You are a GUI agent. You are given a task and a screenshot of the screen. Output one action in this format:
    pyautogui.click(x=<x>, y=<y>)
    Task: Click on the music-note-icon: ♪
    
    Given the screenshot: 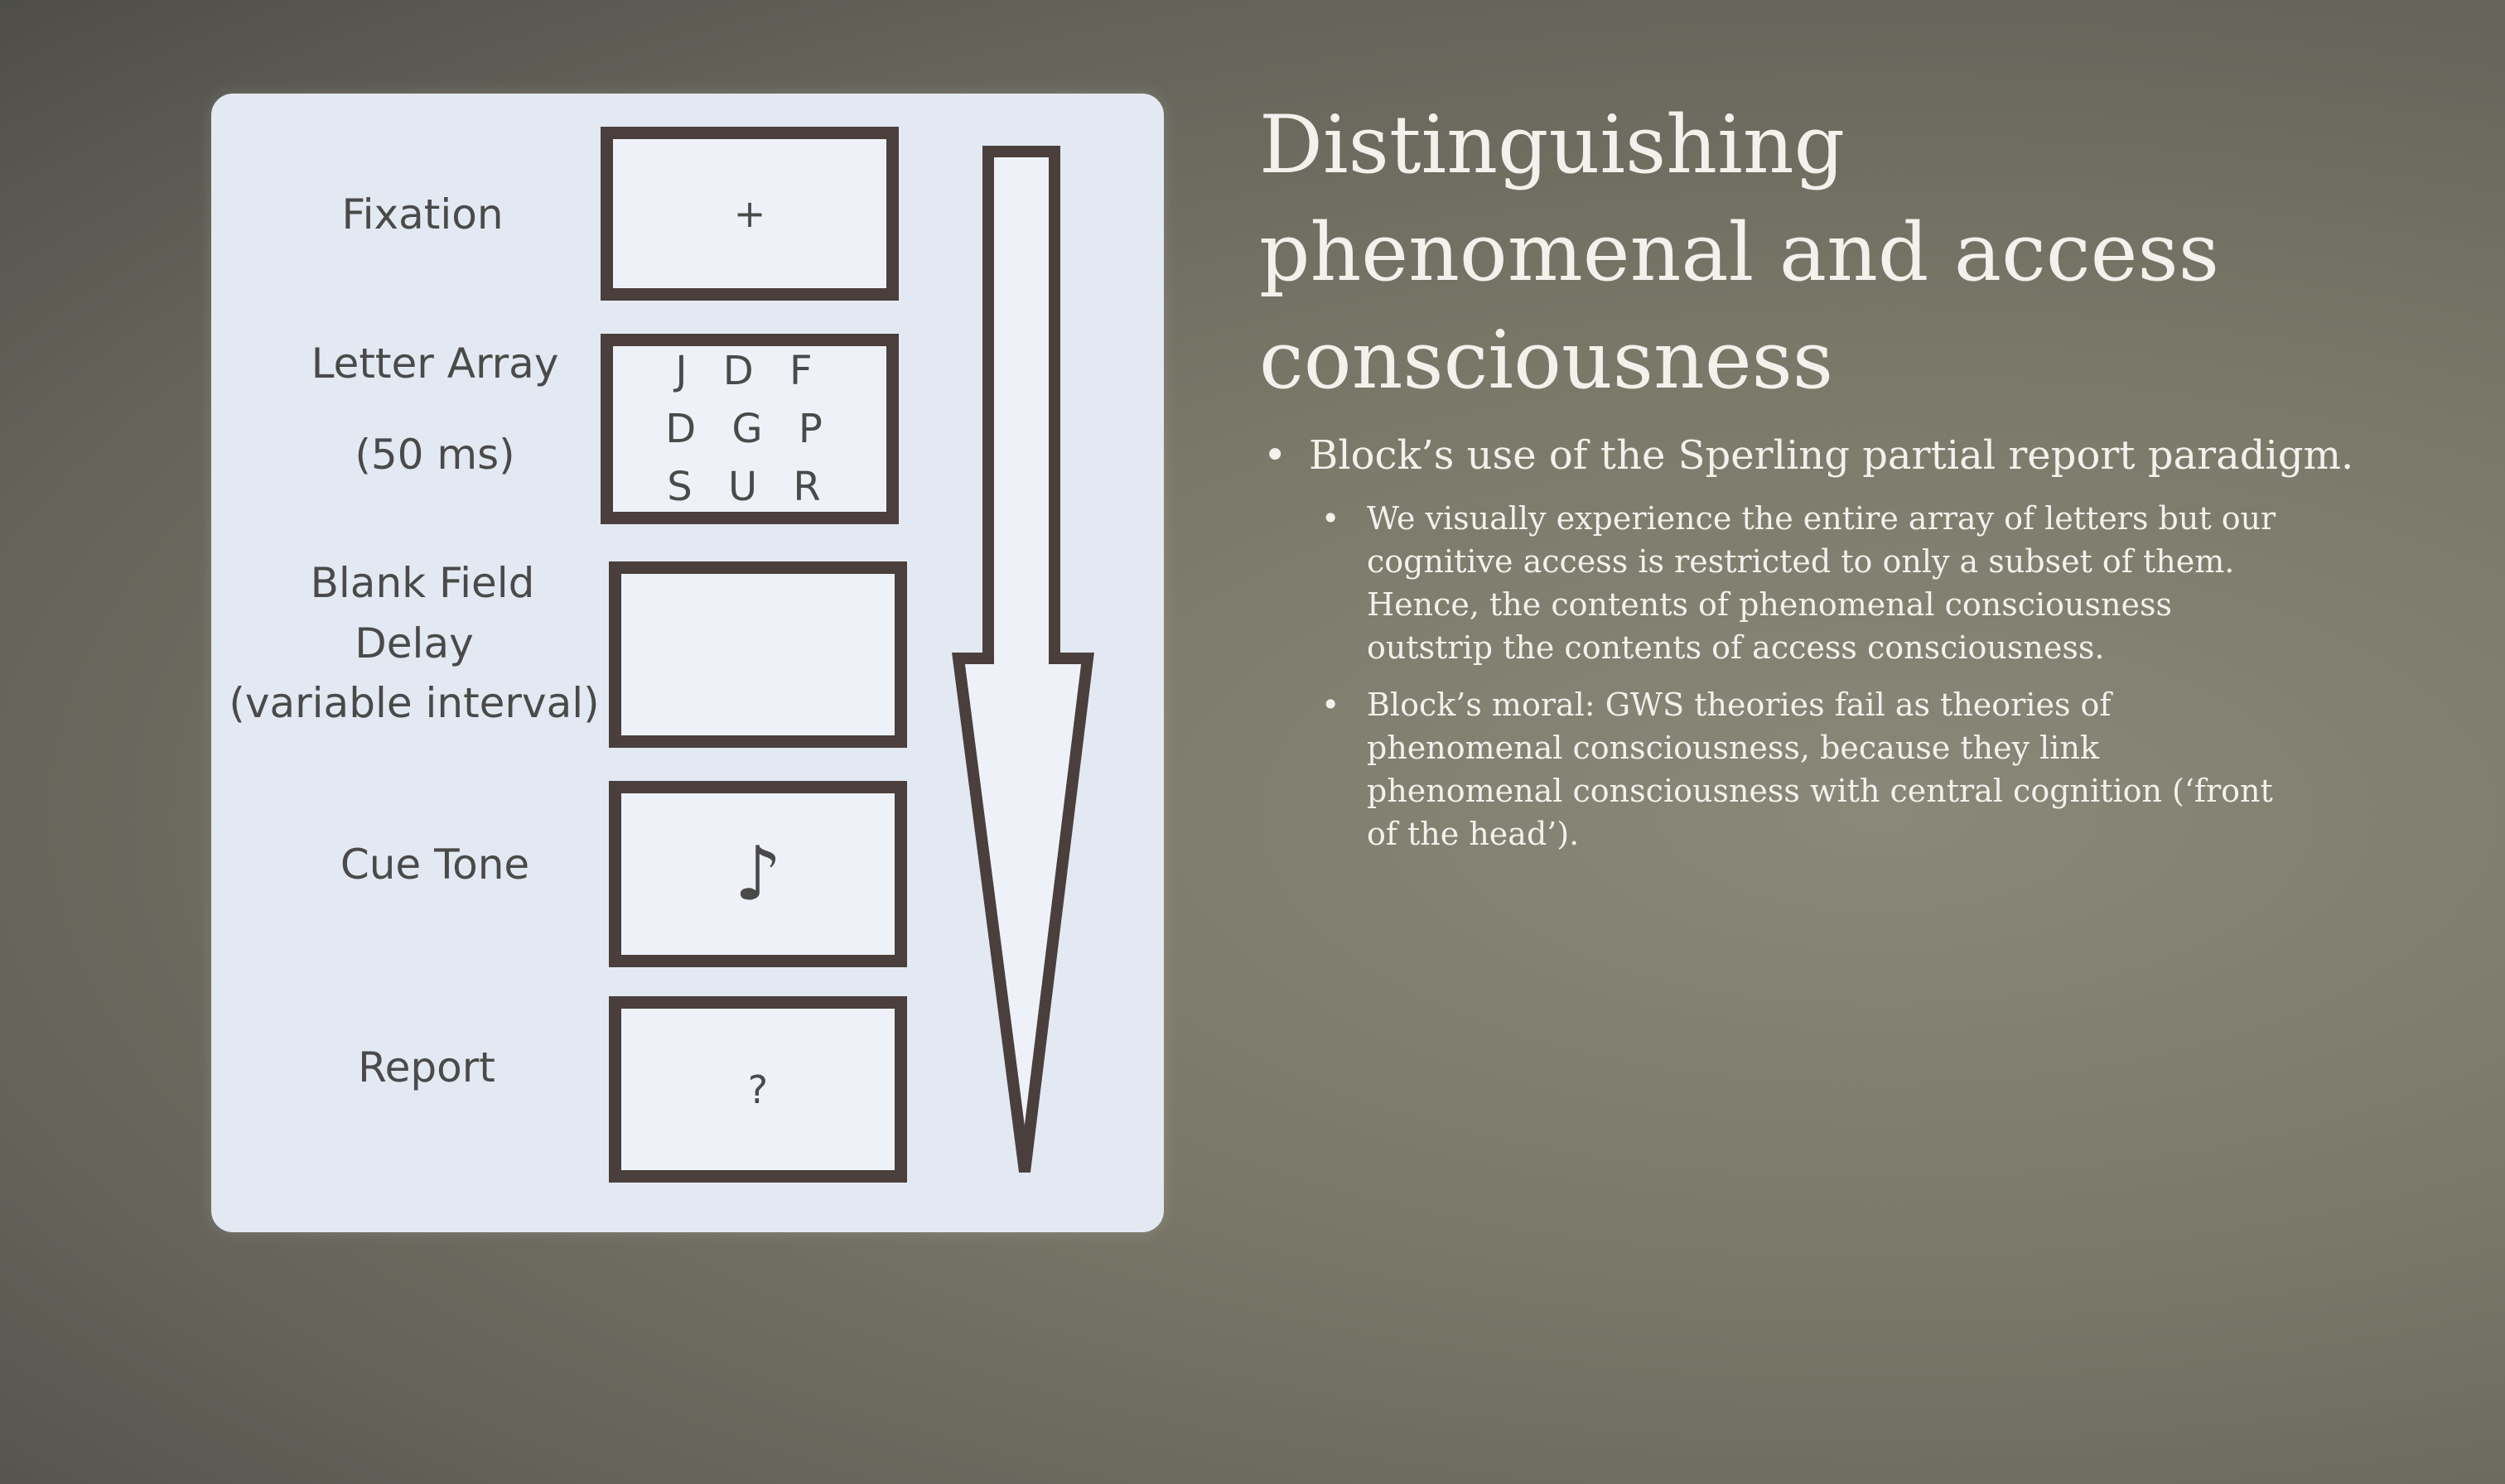 What is the action you would take?
    pyautogui.click(x=758, y=874)
    